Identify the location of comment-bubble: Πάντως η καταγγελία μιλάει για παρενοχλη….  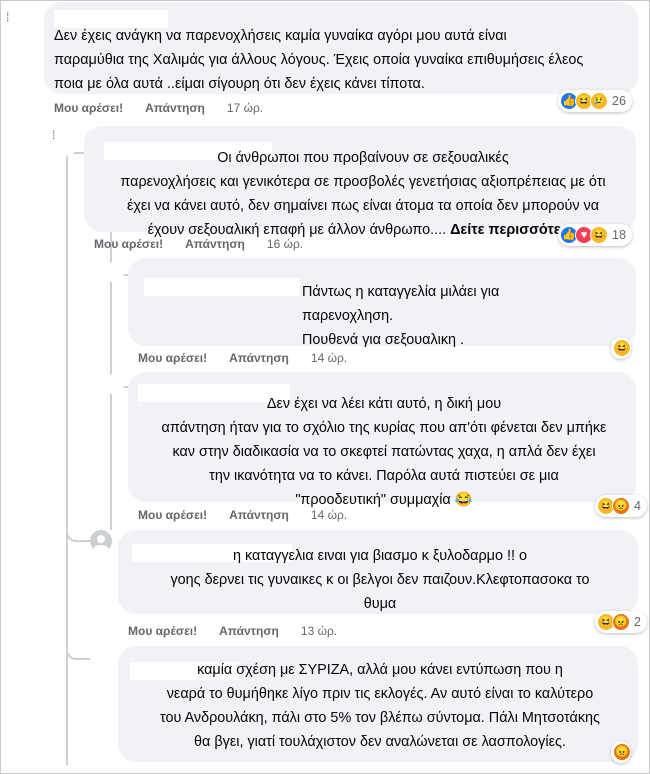
(382, 303).